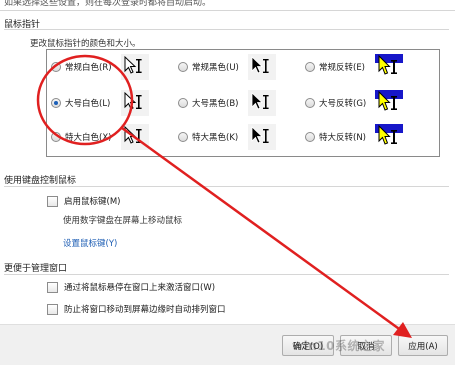  What do you see at coordinates (423, 345) in the screenshot?
I see `apply-button: 应用(A)` at bounding box center [423, 345].